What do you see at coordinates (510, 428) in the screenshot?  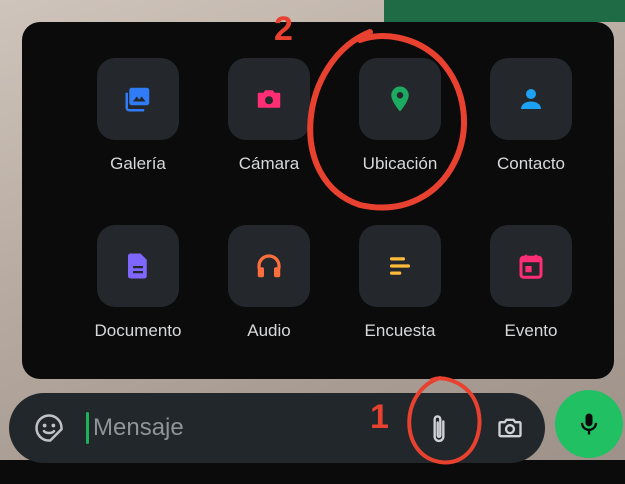 I see `composer-camera-icon` at bounding box center [510, 428].